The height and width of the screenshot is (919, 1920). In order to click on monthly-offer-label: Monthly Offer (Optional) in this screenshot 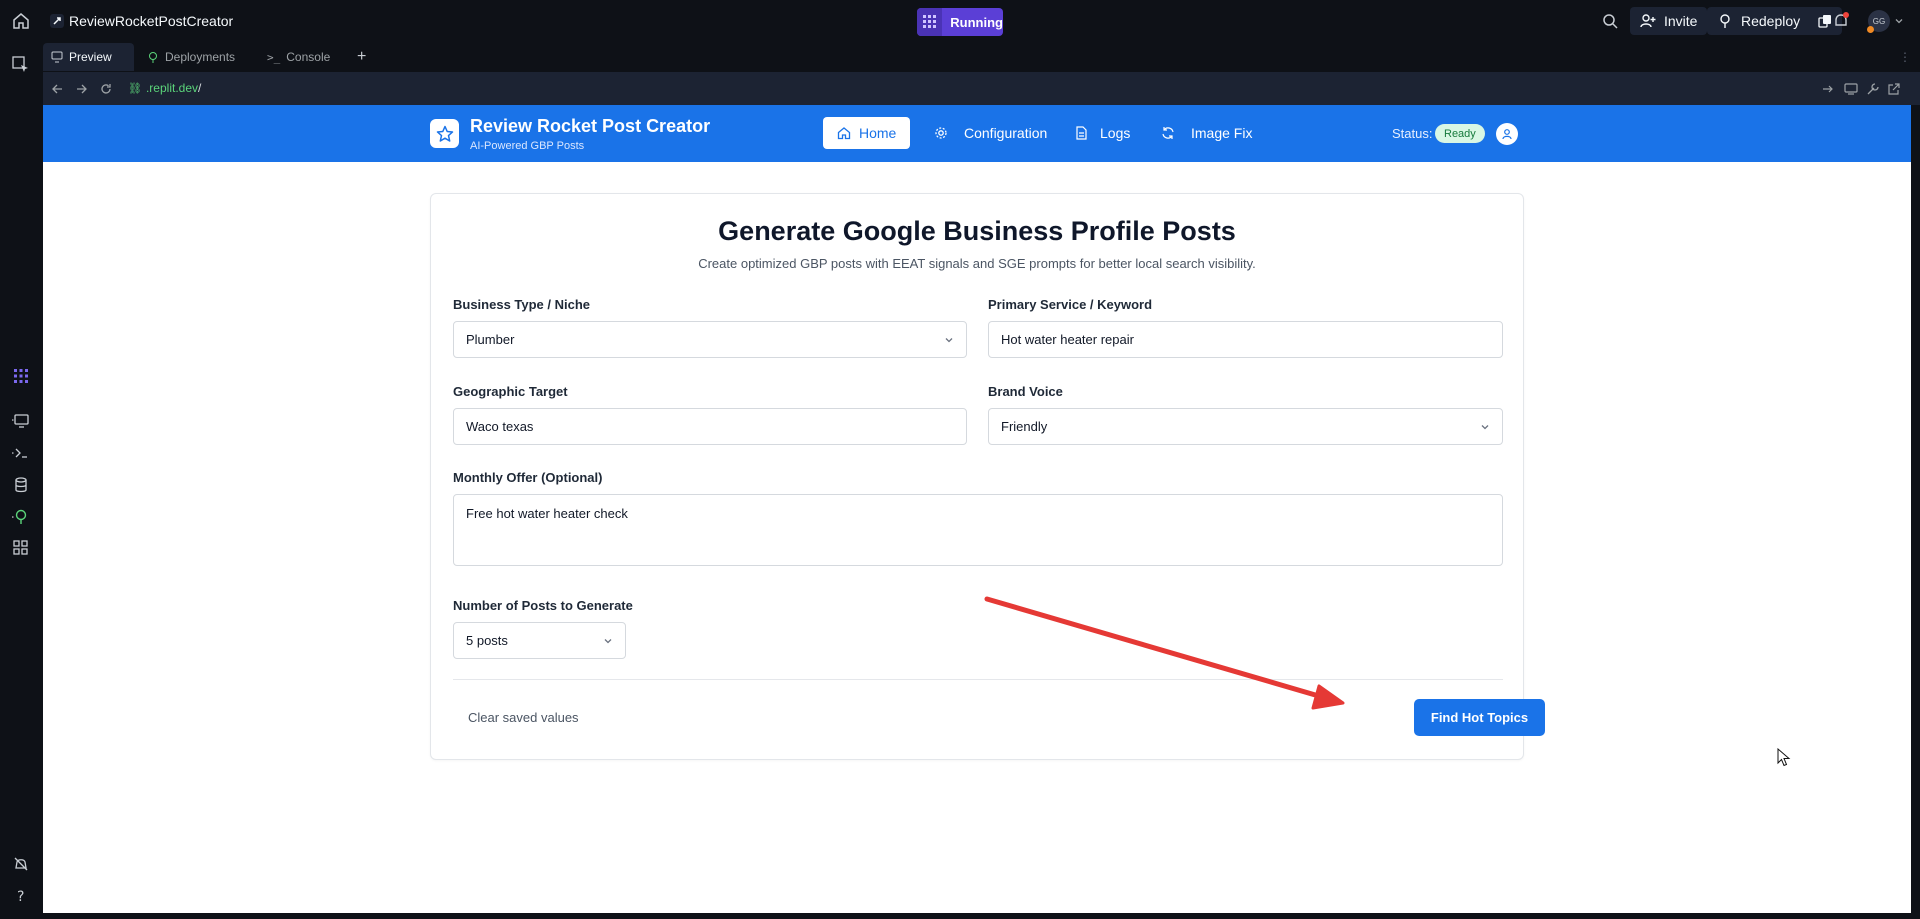, I will do `click(528, 477)`.